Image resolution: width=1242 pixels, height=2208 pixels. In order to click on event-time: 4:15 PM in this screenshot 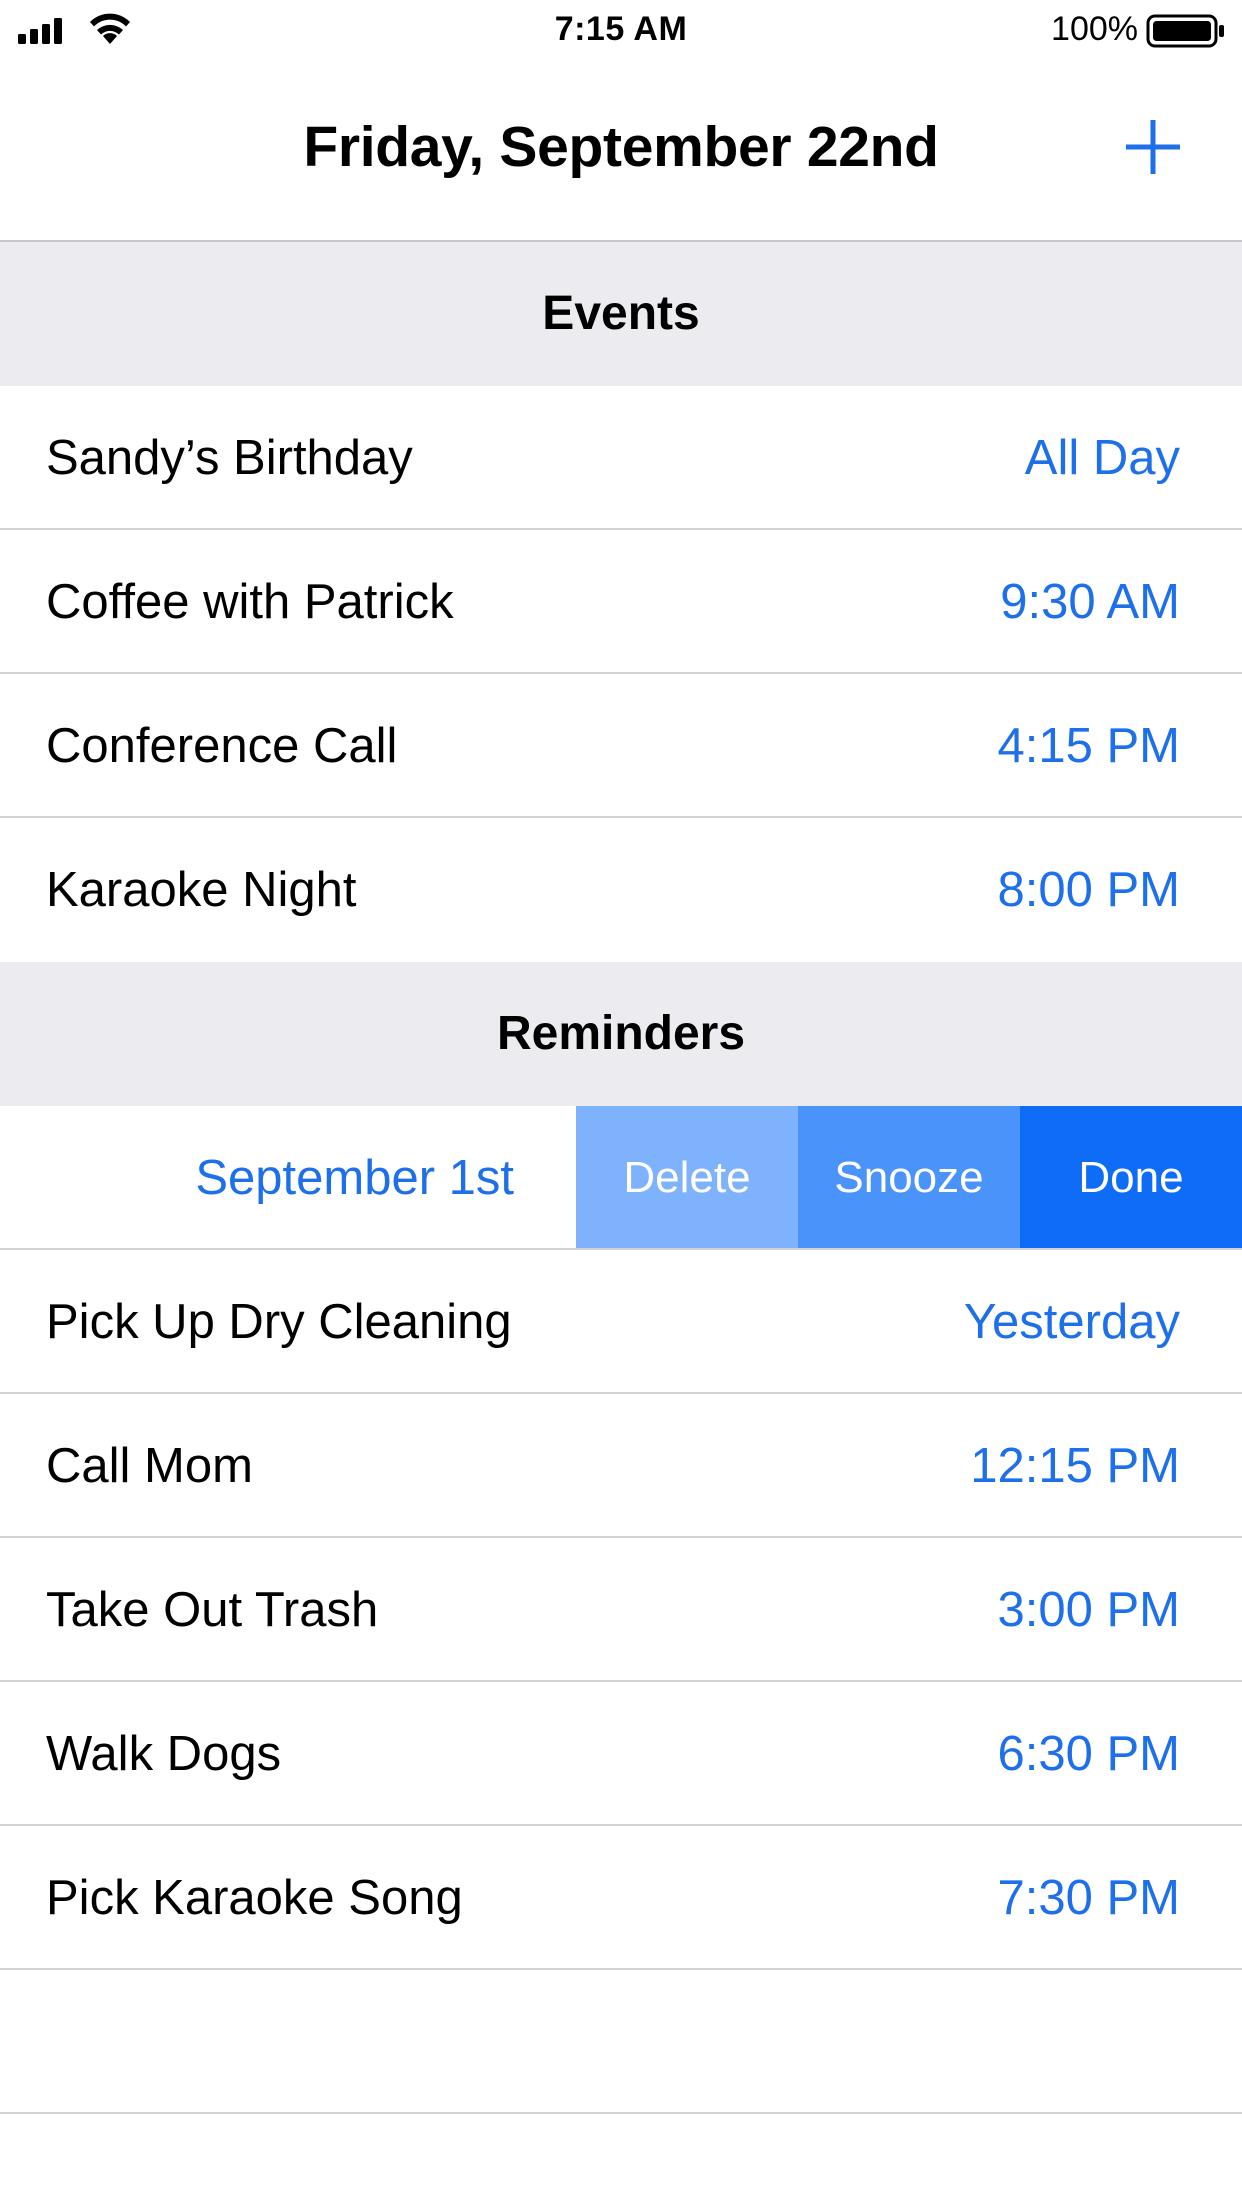, I will do `click(1088, 746)`.